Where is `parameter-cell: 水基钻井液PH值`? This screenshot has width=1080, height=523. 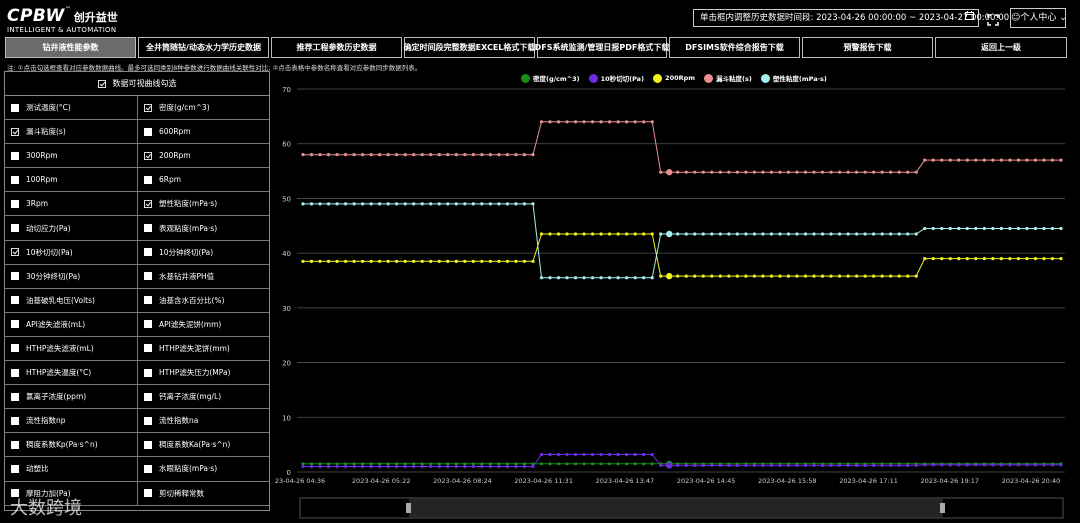 parameter-cell: 水基钻井液PH值 is located at coordinates (203, 276).